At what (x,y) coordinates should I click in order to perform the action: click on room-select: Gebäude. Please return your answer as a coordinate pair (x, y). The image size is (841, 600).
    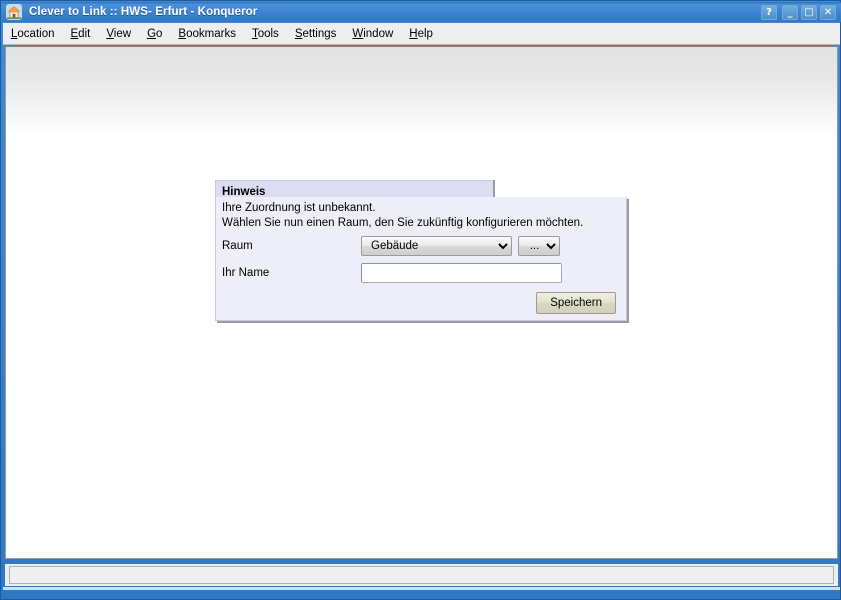
    Looking at the image, I should click on (436, 246).